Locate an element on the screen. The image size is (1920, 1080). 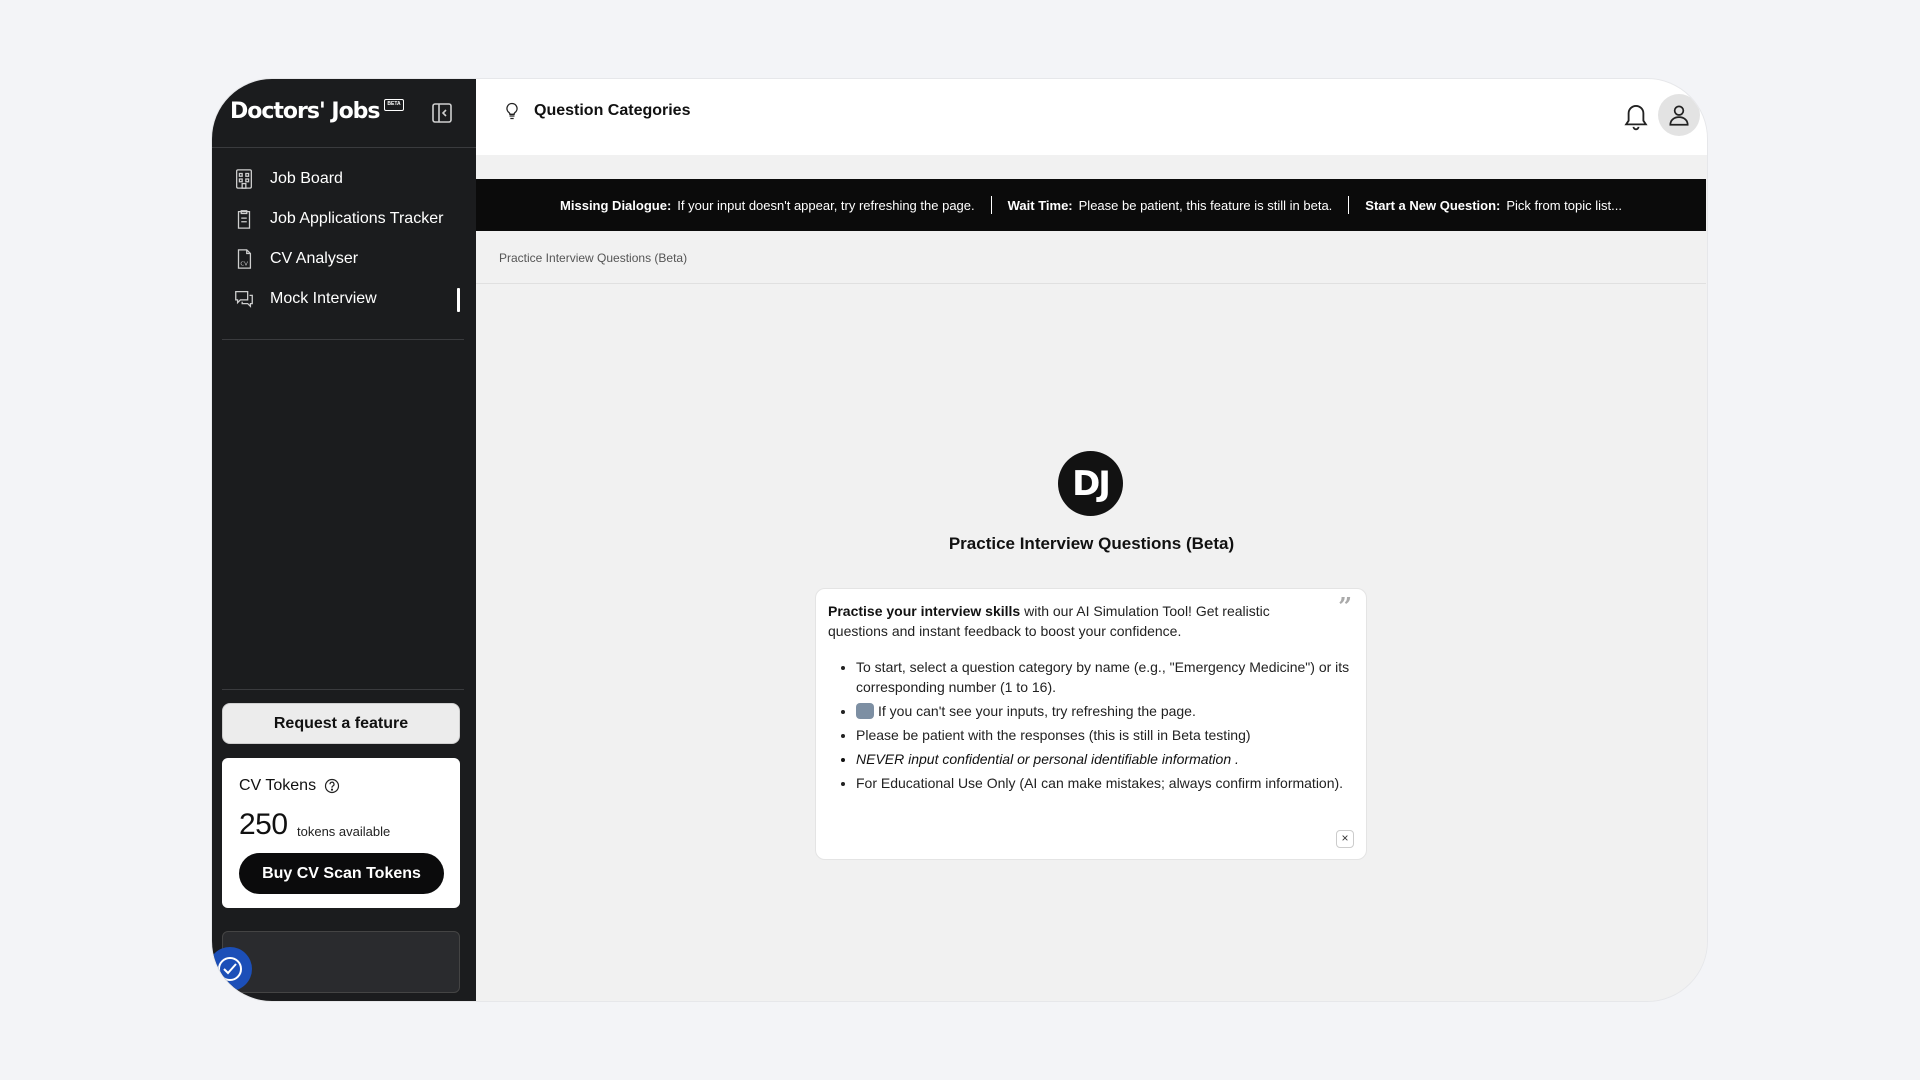
nav-item-job-applications-tracker: Job Applications Tracker is located at coordinates (344, 219).